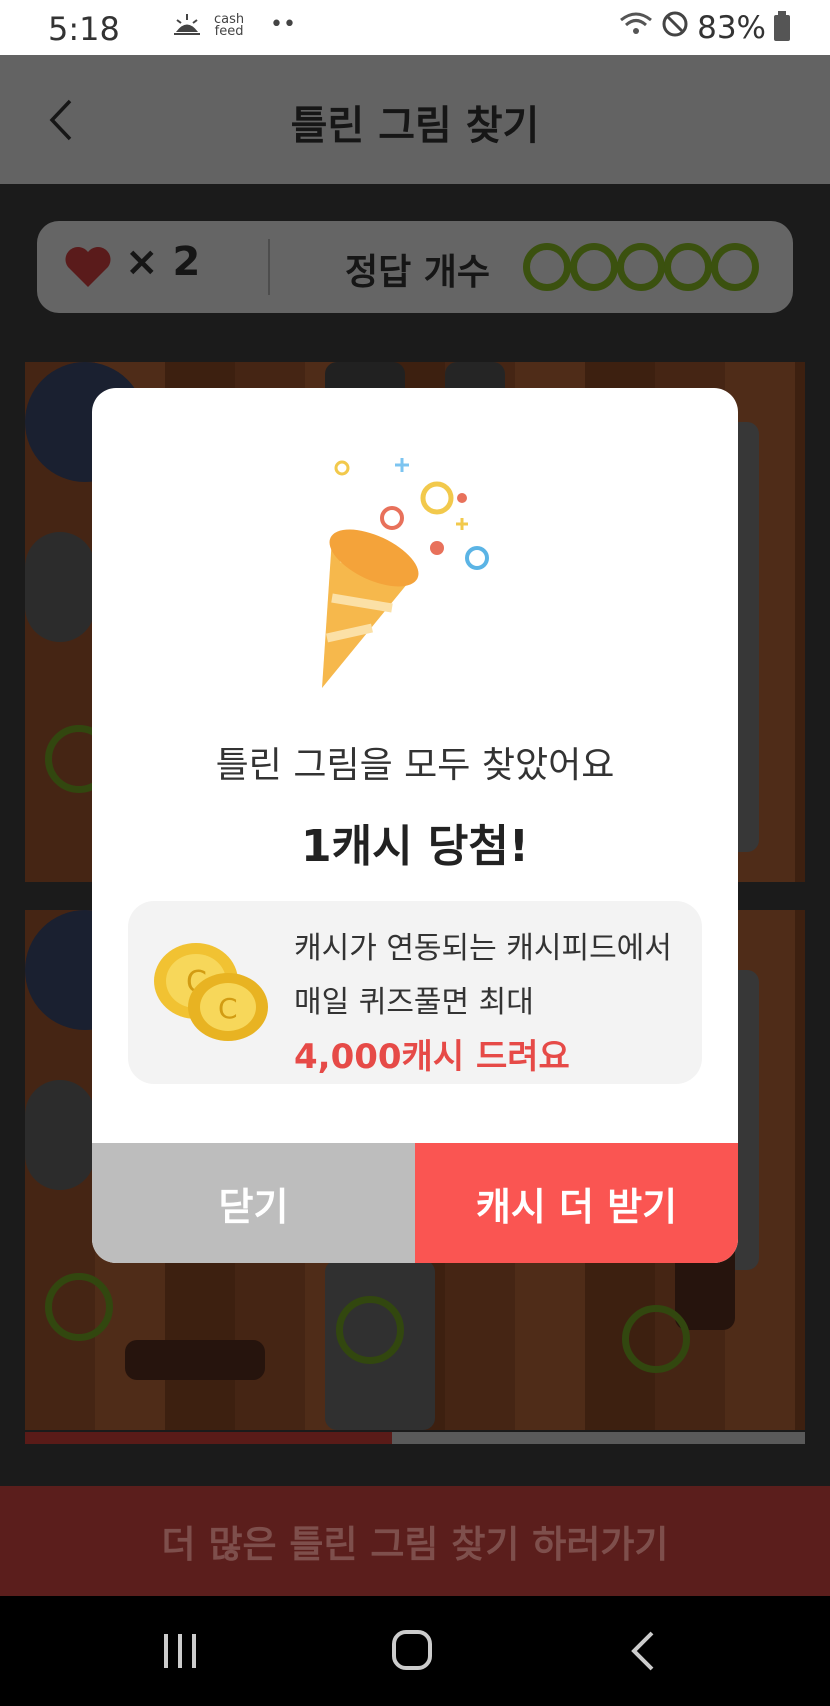 This screenshot has height=1706, width=830. I want to click on promo-line-1: 캐시가 연동되는 캐시피드에서, so click(483, 948).